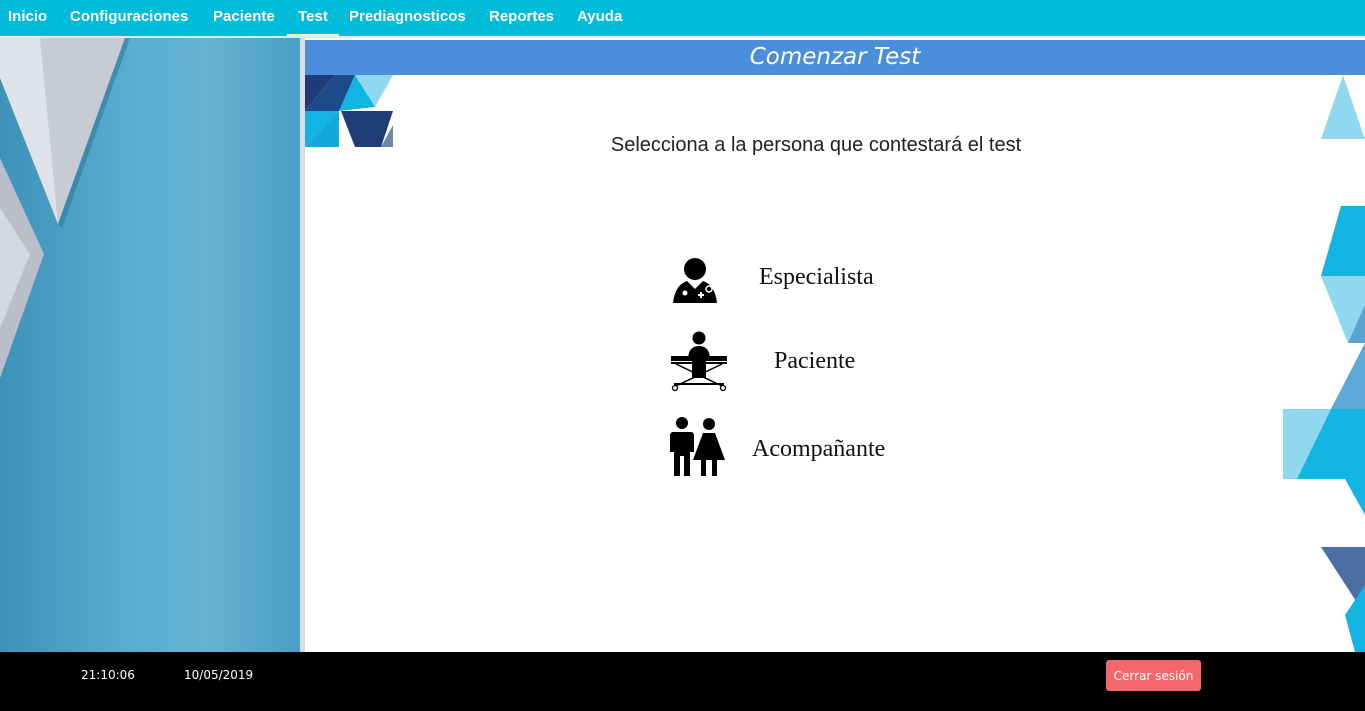 The width and height of the screenshot is (1365, 711). Describe the element at coordinates (816, 277) in the screenshot. I see `option-label-especialista: Especialista` at that location.